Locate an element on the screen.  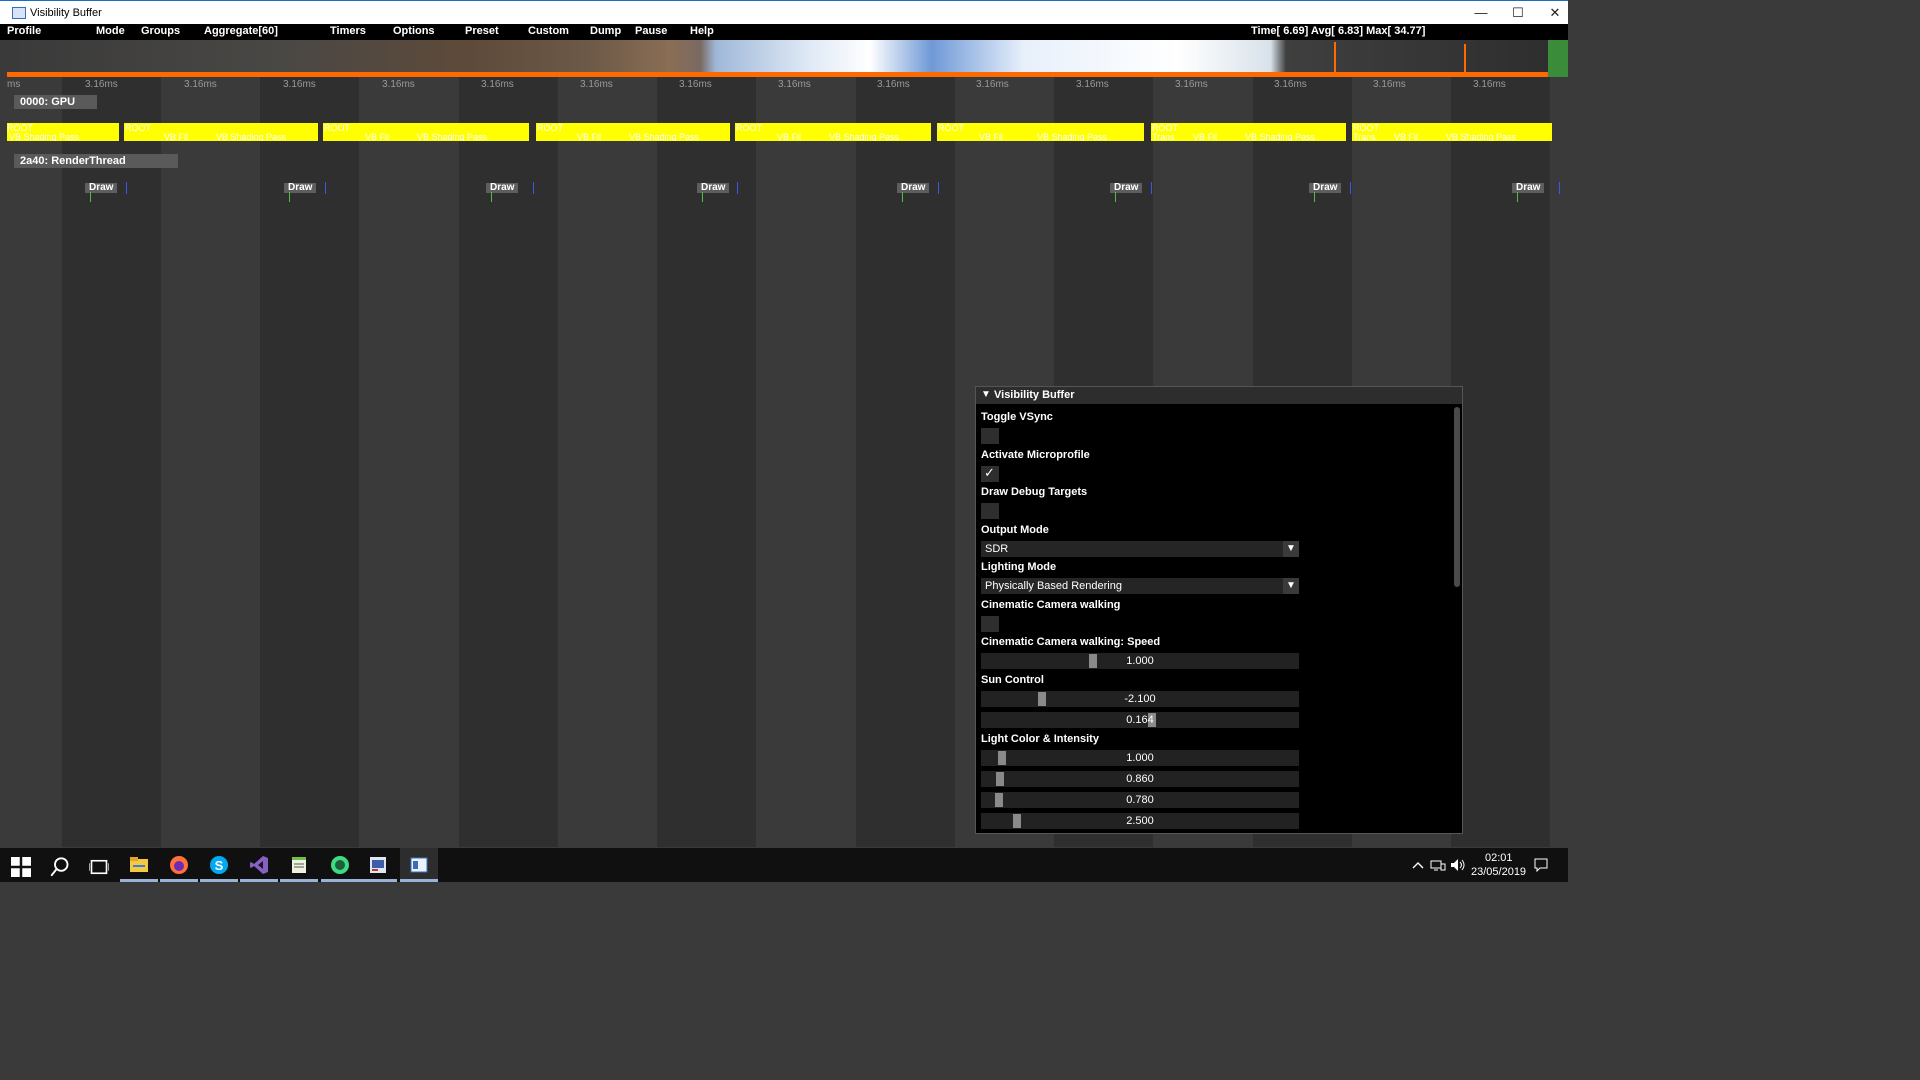
menu-options: Options is located at coordinates (414, 31).